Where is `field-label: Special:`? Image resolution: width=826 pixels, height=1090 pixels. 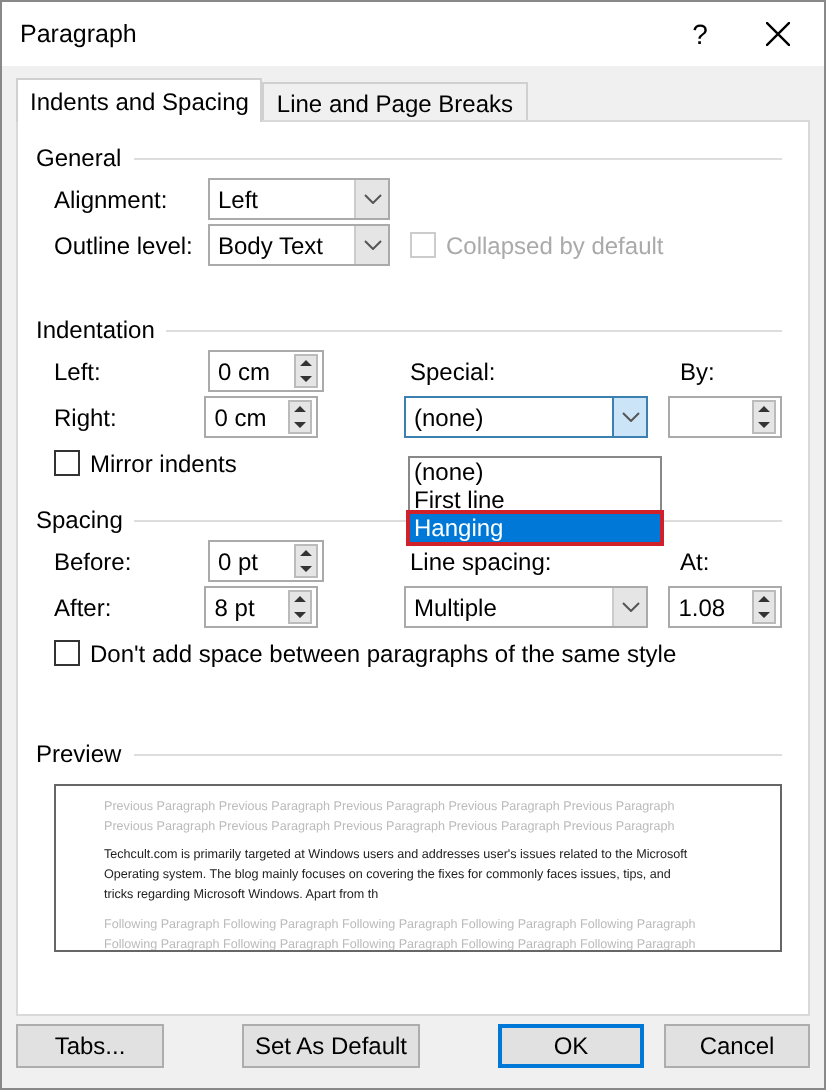
field-label: Special: is located at coordinates (454, 371).